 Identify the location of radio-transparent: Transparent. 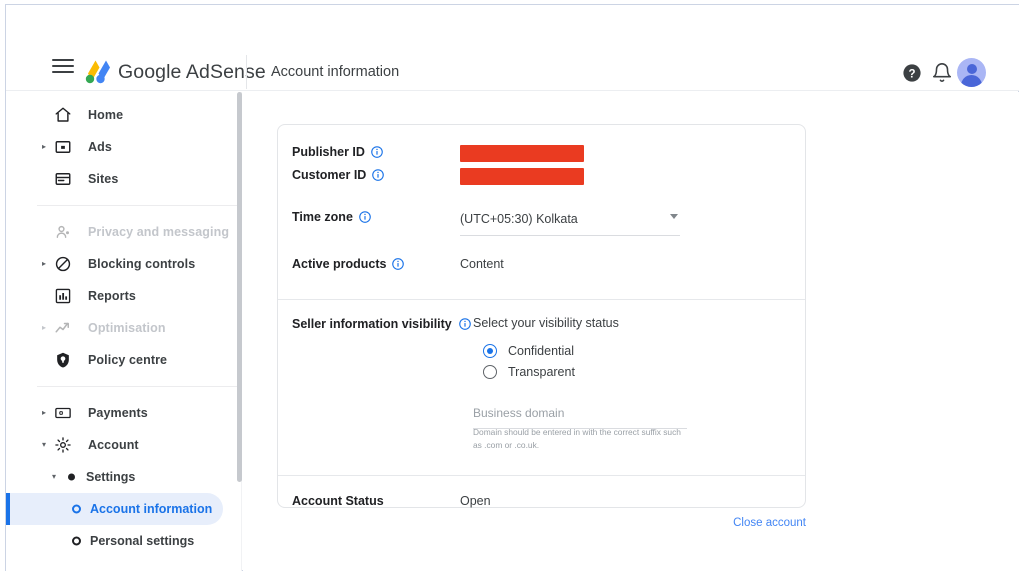
(529, 372).